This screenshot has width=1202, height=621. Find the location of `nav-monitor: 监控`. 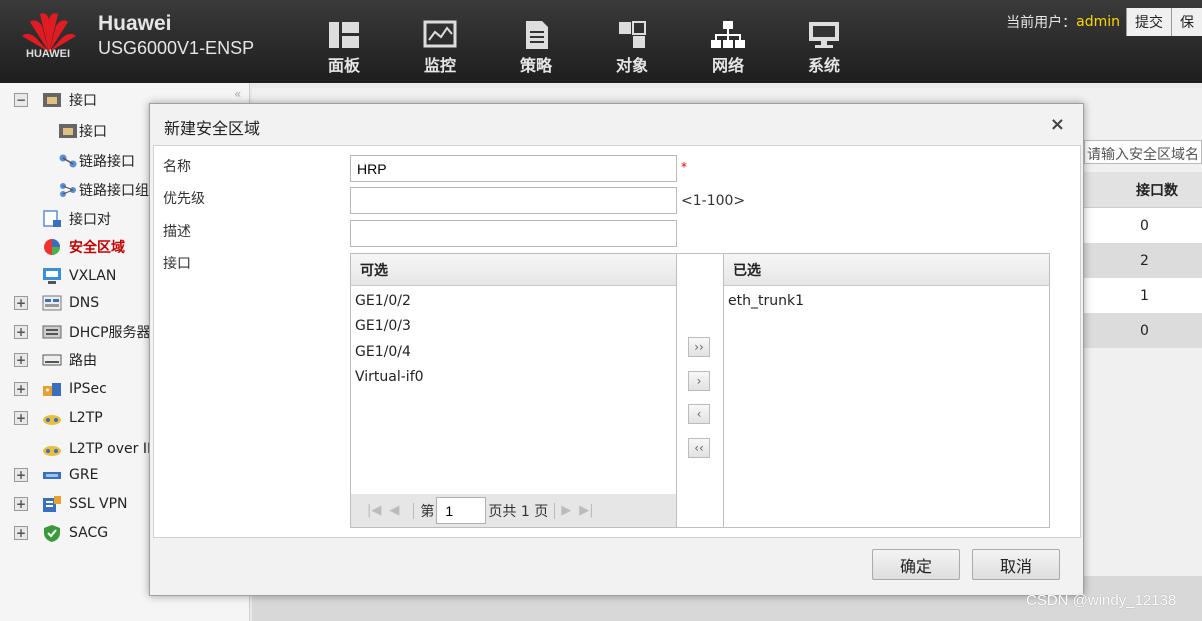

nav-monitor: 监控 is located at coordinates (440, 41).